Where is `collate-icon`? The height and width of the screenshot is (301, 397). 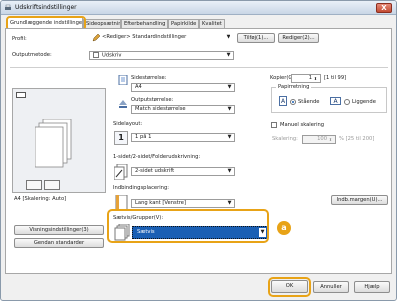 collate-icon is located at coordinates (122, 232).